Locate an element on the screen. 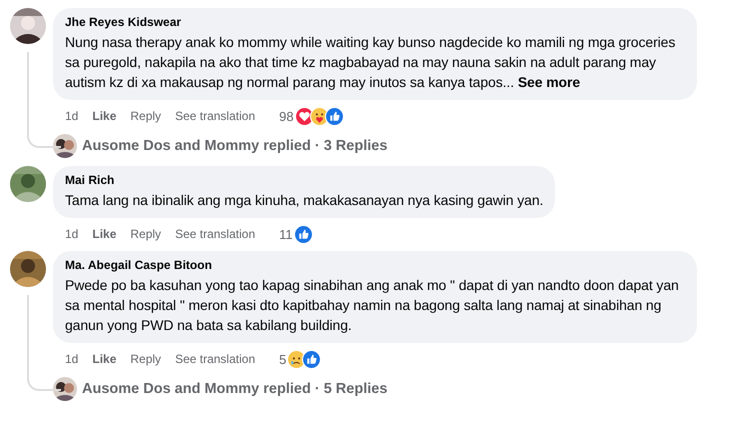 The height and width of the screenshot is (435, 750). reaction-count: 98 is located at coordinates (286, 116).